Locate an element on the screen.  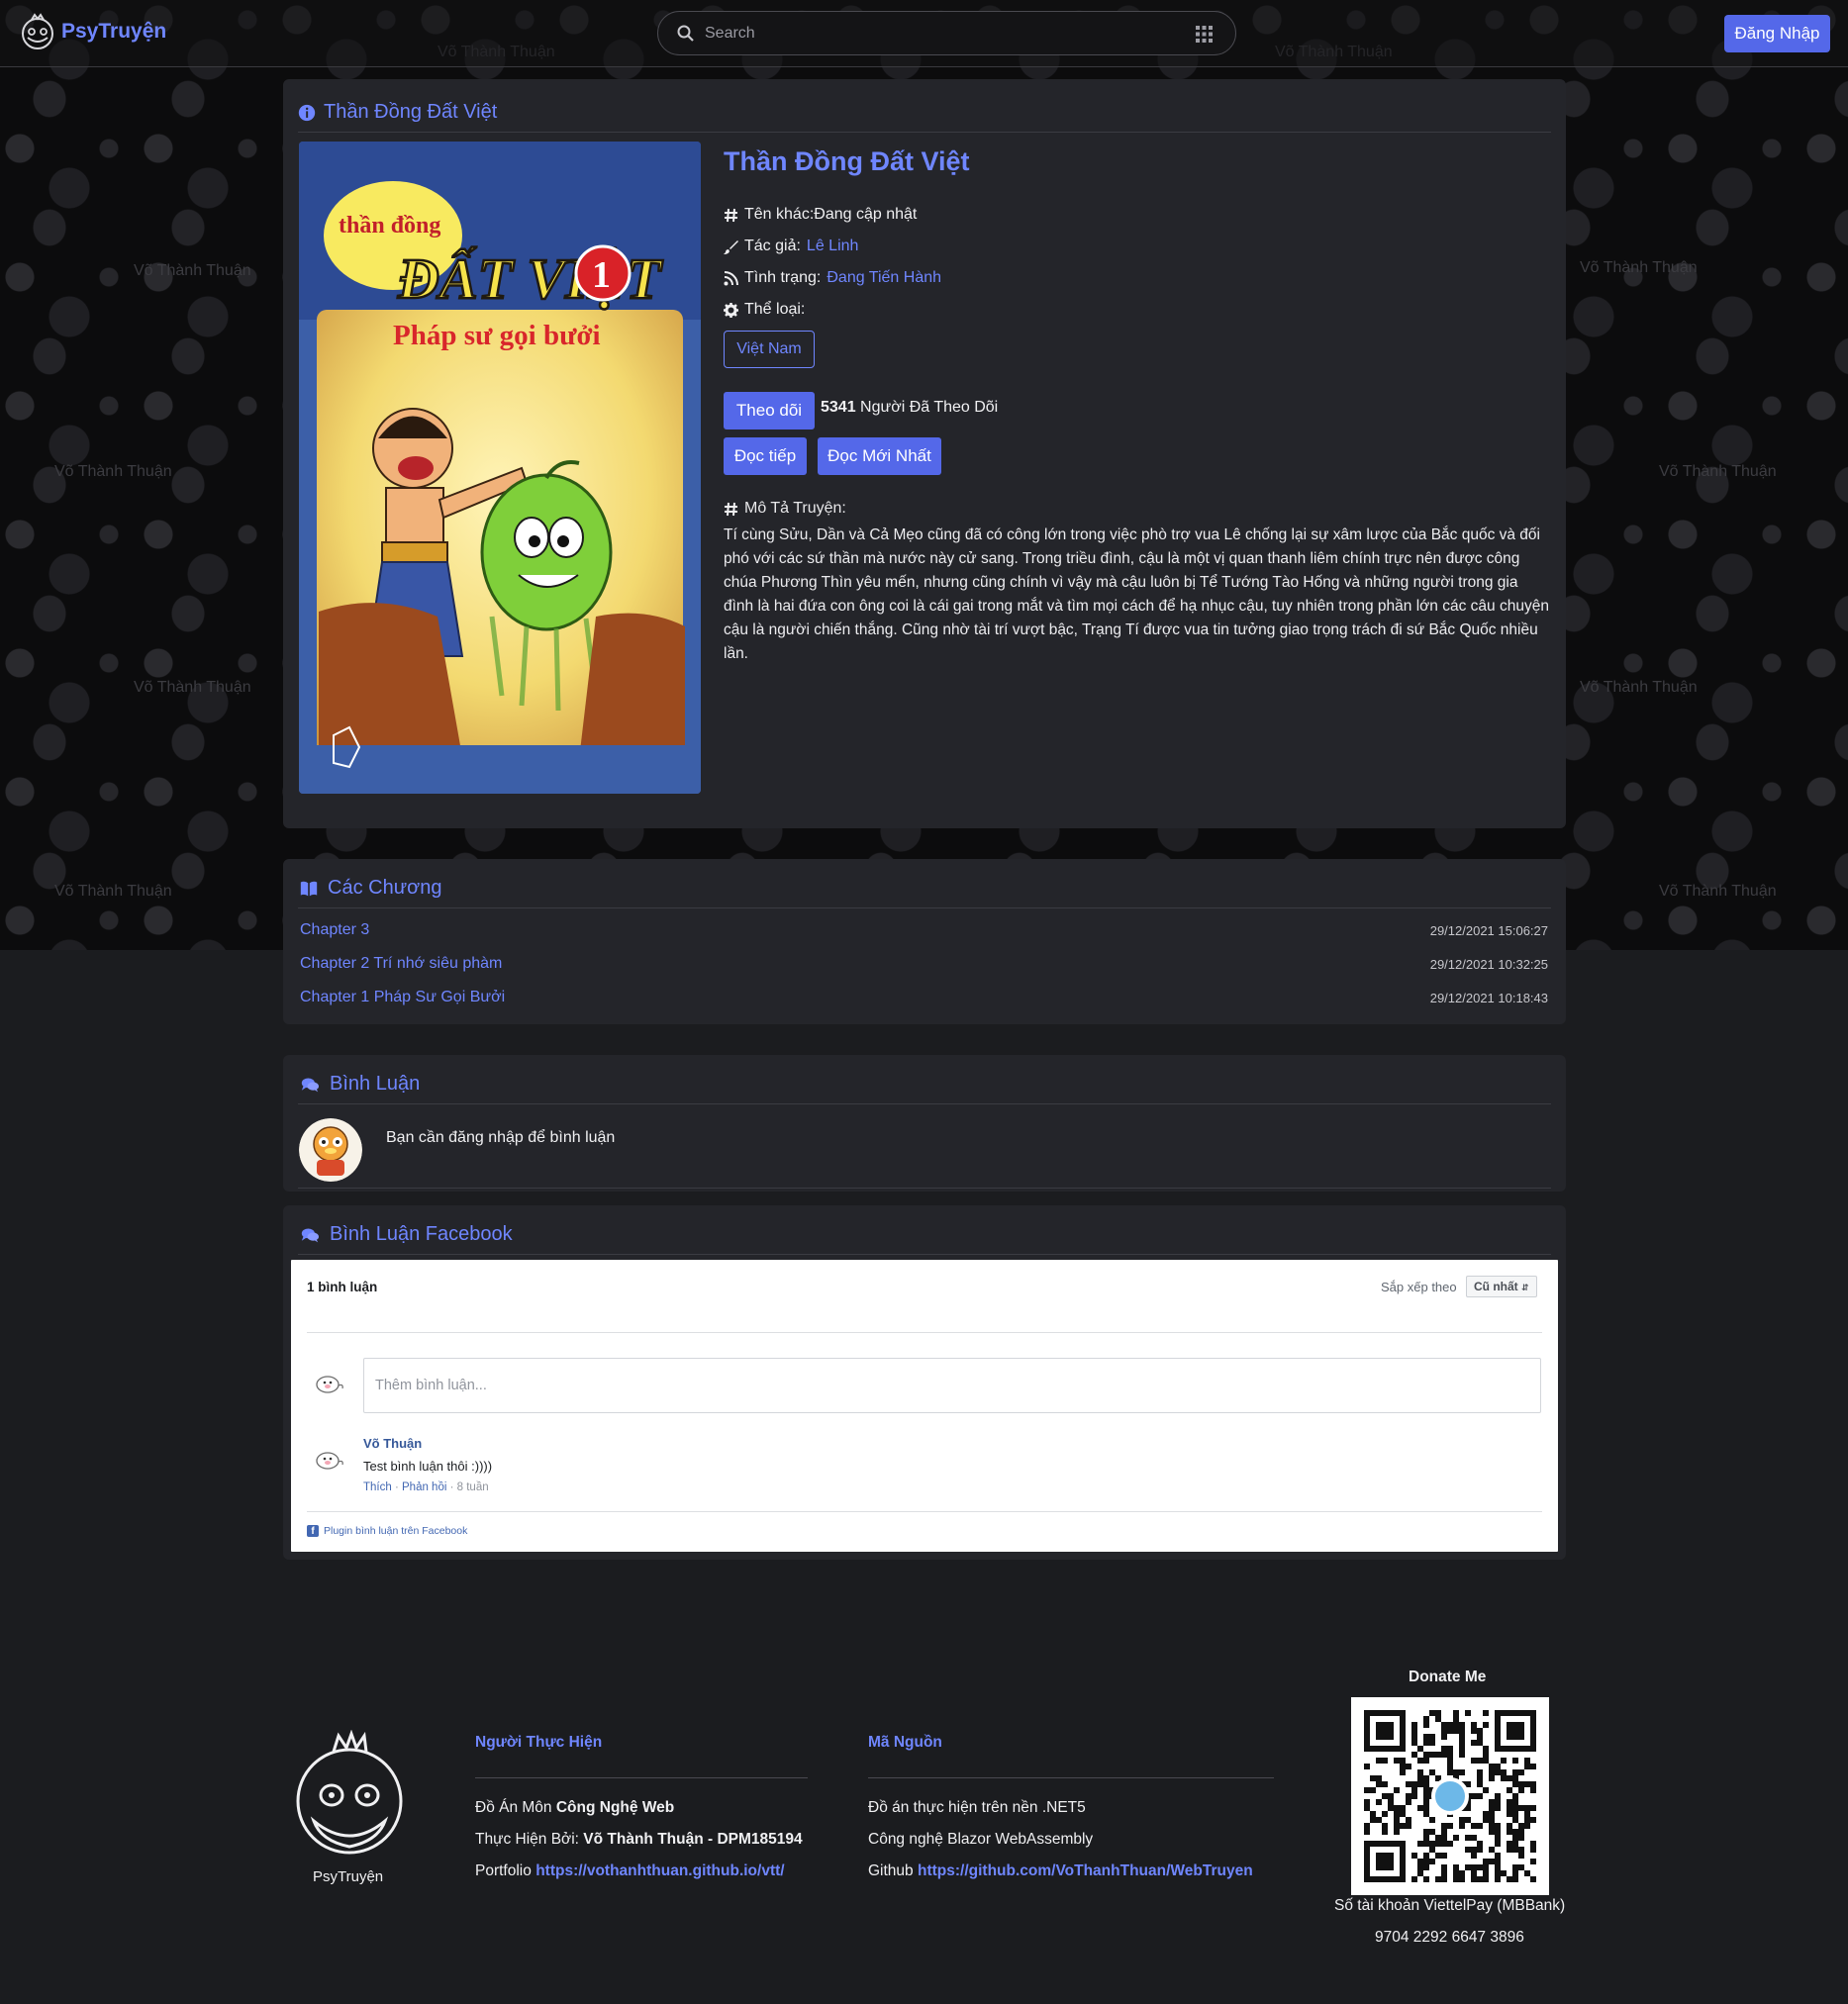
fb-card-header: Bình Luận Facebook is located at coordinates (924, 1235).